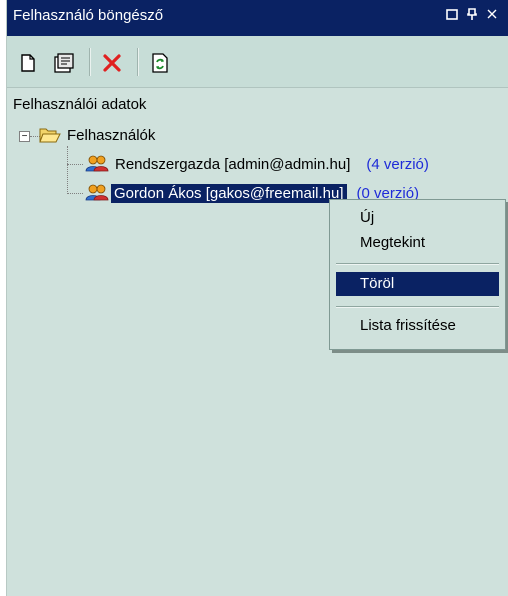 This screenshot has height=596, width=508. I want to click on close-button, so click(492, 16).